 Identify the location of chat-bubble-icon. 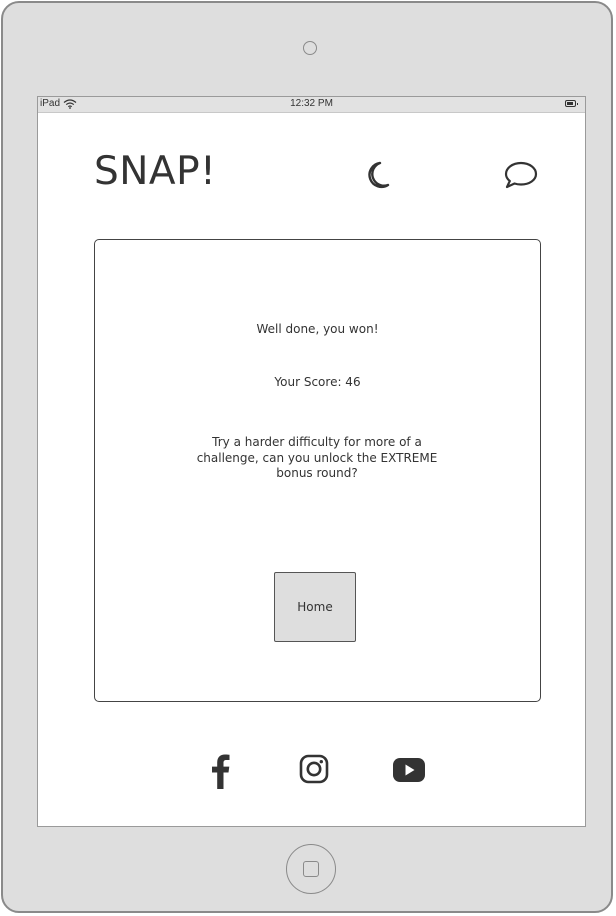
(521, 175).